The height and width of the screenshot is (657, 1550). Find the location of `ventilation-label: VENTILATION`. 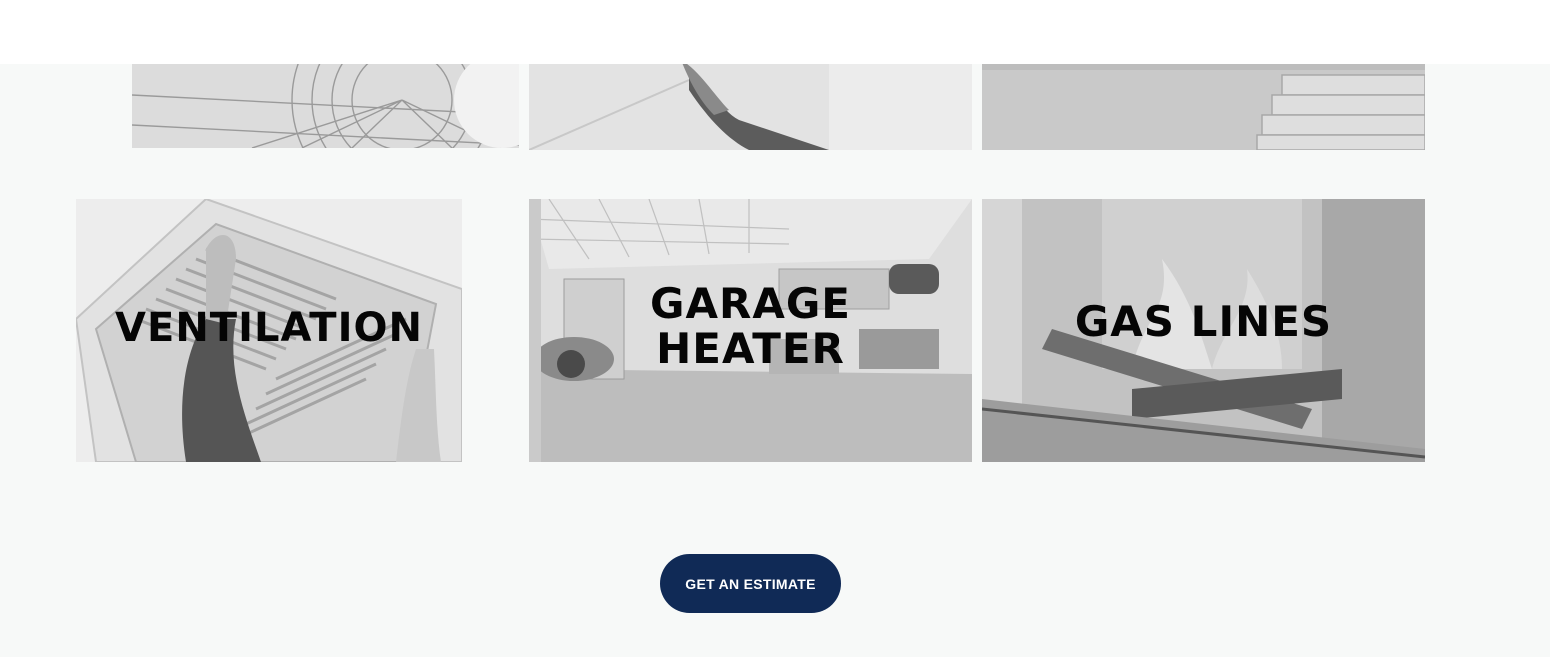

ventilation-label: VENTILATION is located at coordinates (269, 328).